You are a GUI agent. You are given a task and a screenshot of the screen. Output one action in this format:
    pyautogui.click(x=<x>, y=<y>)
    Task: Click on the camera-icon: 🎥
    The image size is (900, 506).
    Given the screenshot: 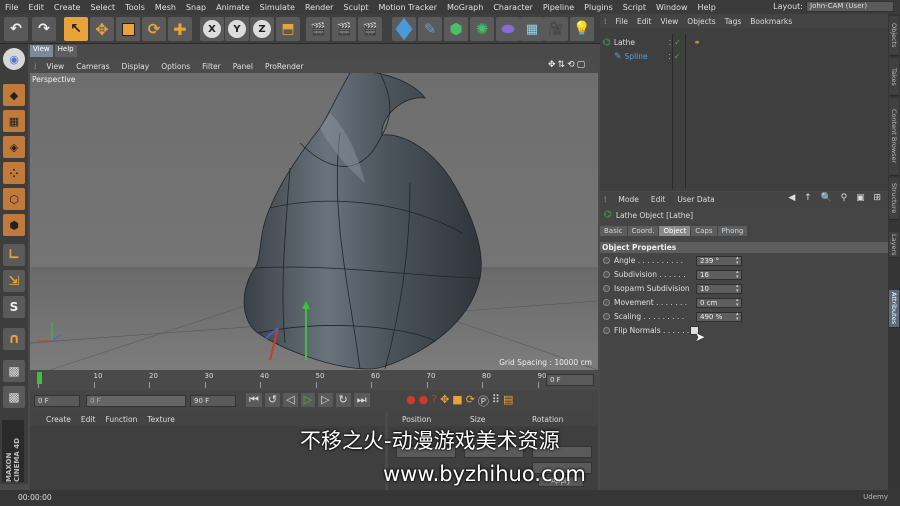 What is the action you would take?
    pyautogui.click(x=556, y=29)
    